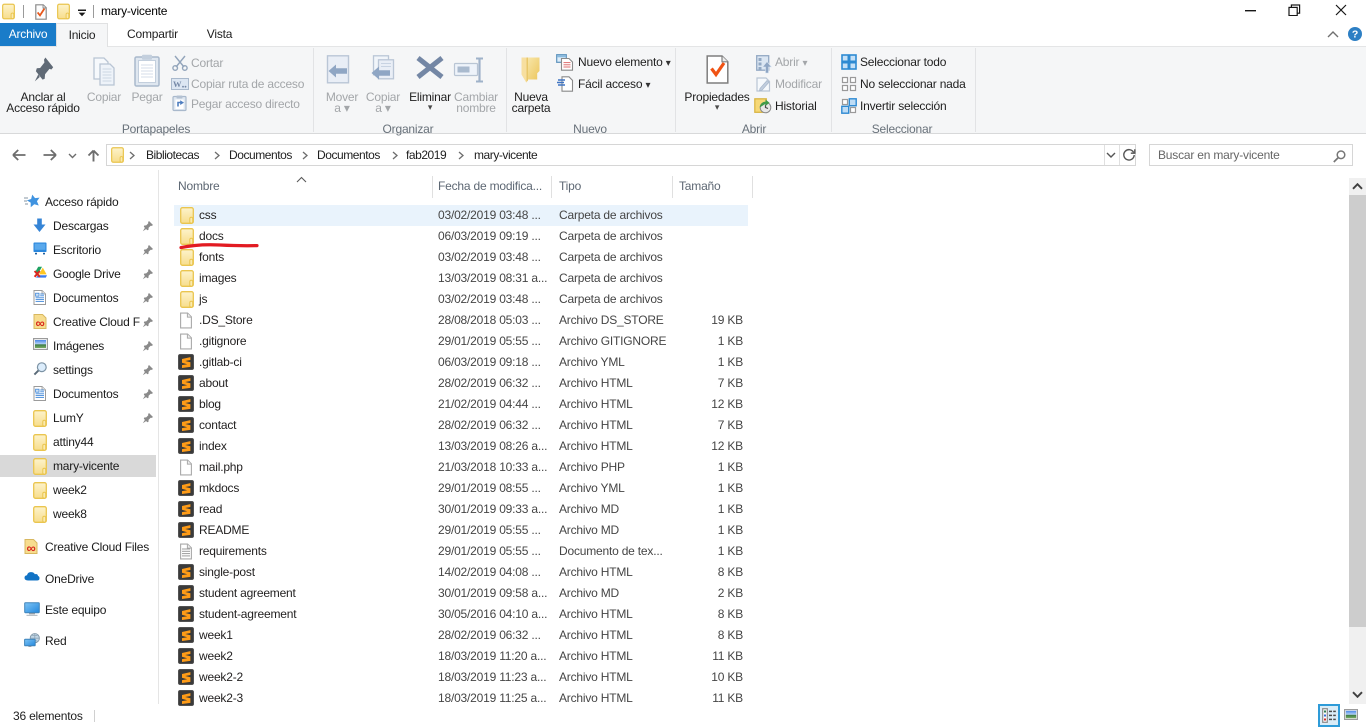 The image size is (1366, 728). What do you see at coordinates (177, 84) in the screenshot?
I see `svg-text: W` at bounding box center [177, 84].